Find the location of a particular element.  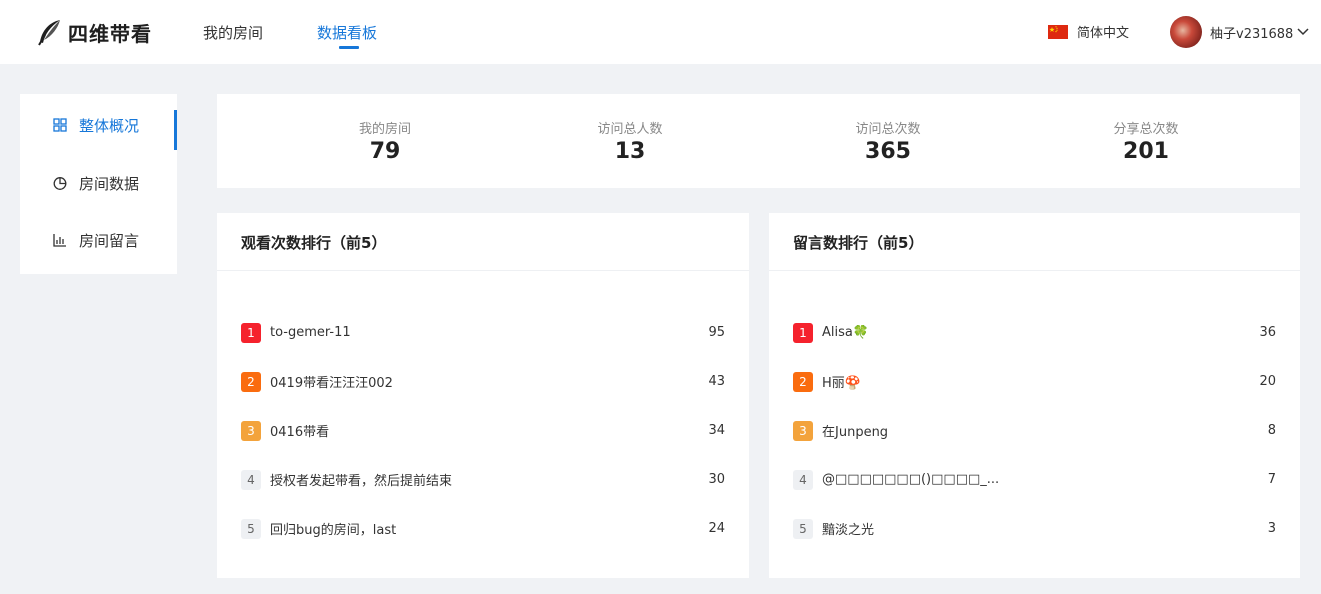

room-name: 回归bug的房间，last is located at coordinates (333, 530).